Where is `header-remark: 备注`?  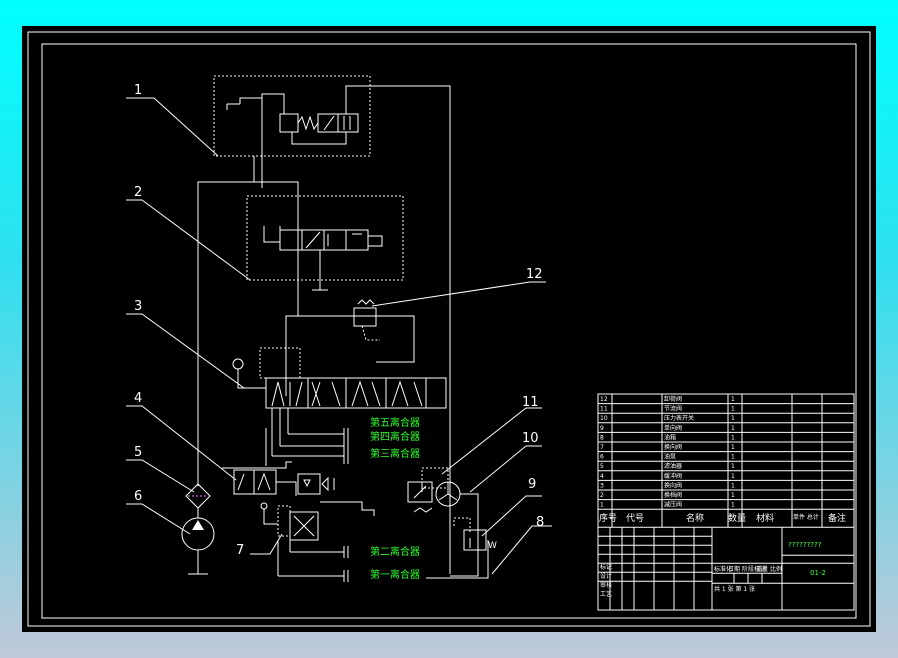 header-remark: 备注 is located at coordinates (837, 518).